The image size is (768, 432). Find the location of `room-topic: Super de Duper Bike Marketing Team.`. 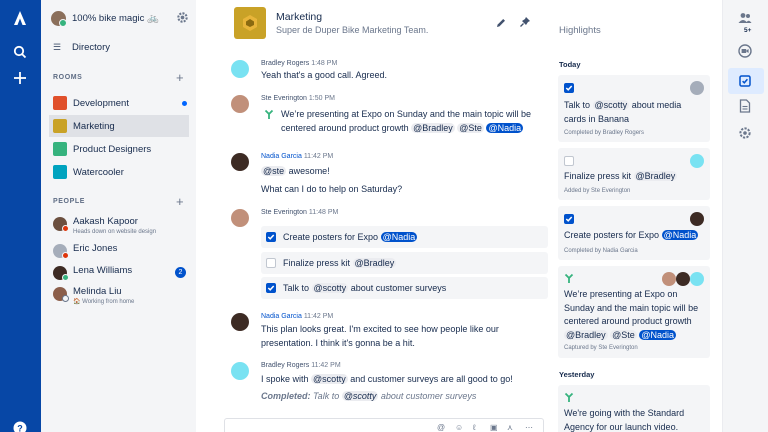

room-topic: Super de Duper Bike Marketing Team. is located at coordinates (352, 30).